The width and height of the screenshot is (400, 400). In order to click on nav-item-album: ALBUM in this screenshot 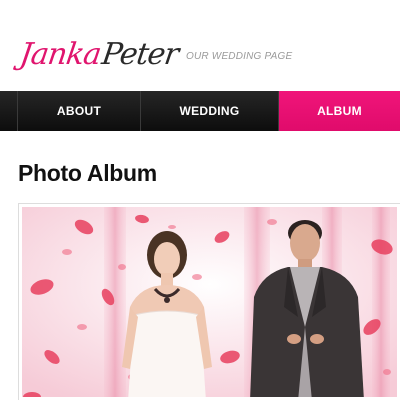, I will do `click(339, 111)`.